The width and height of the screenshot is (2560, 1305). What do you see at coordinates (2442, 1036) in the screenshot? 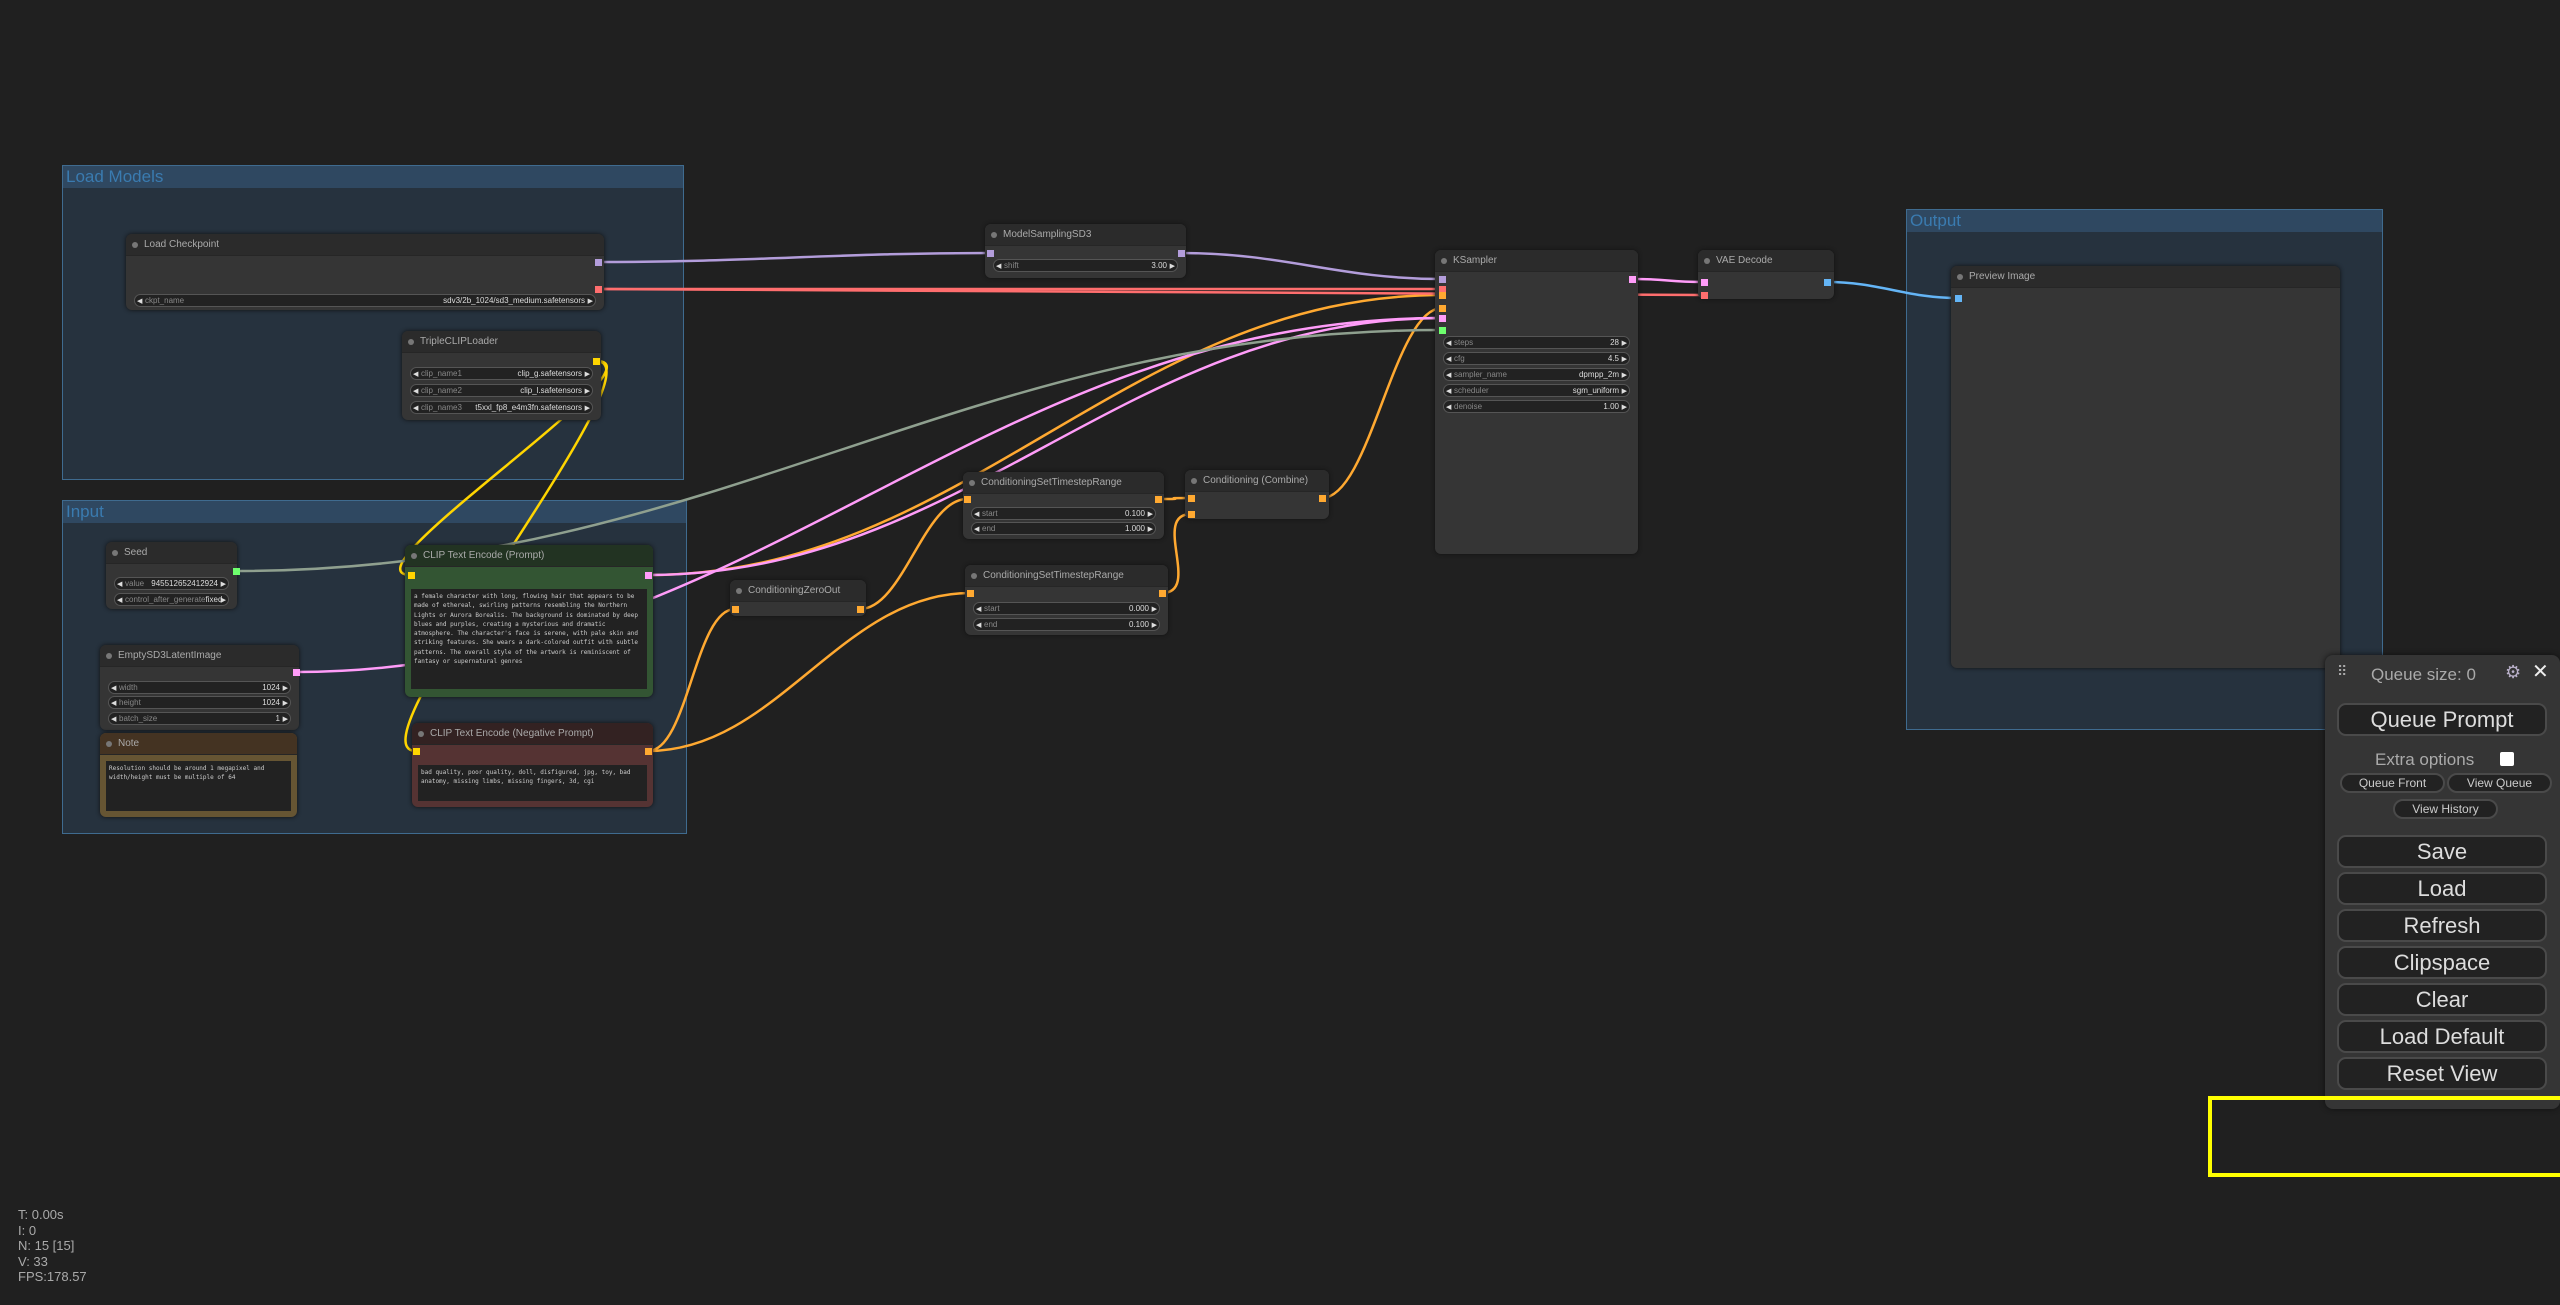
I see `load-default-button: Load Default` at bounding box center [2442, 1036].